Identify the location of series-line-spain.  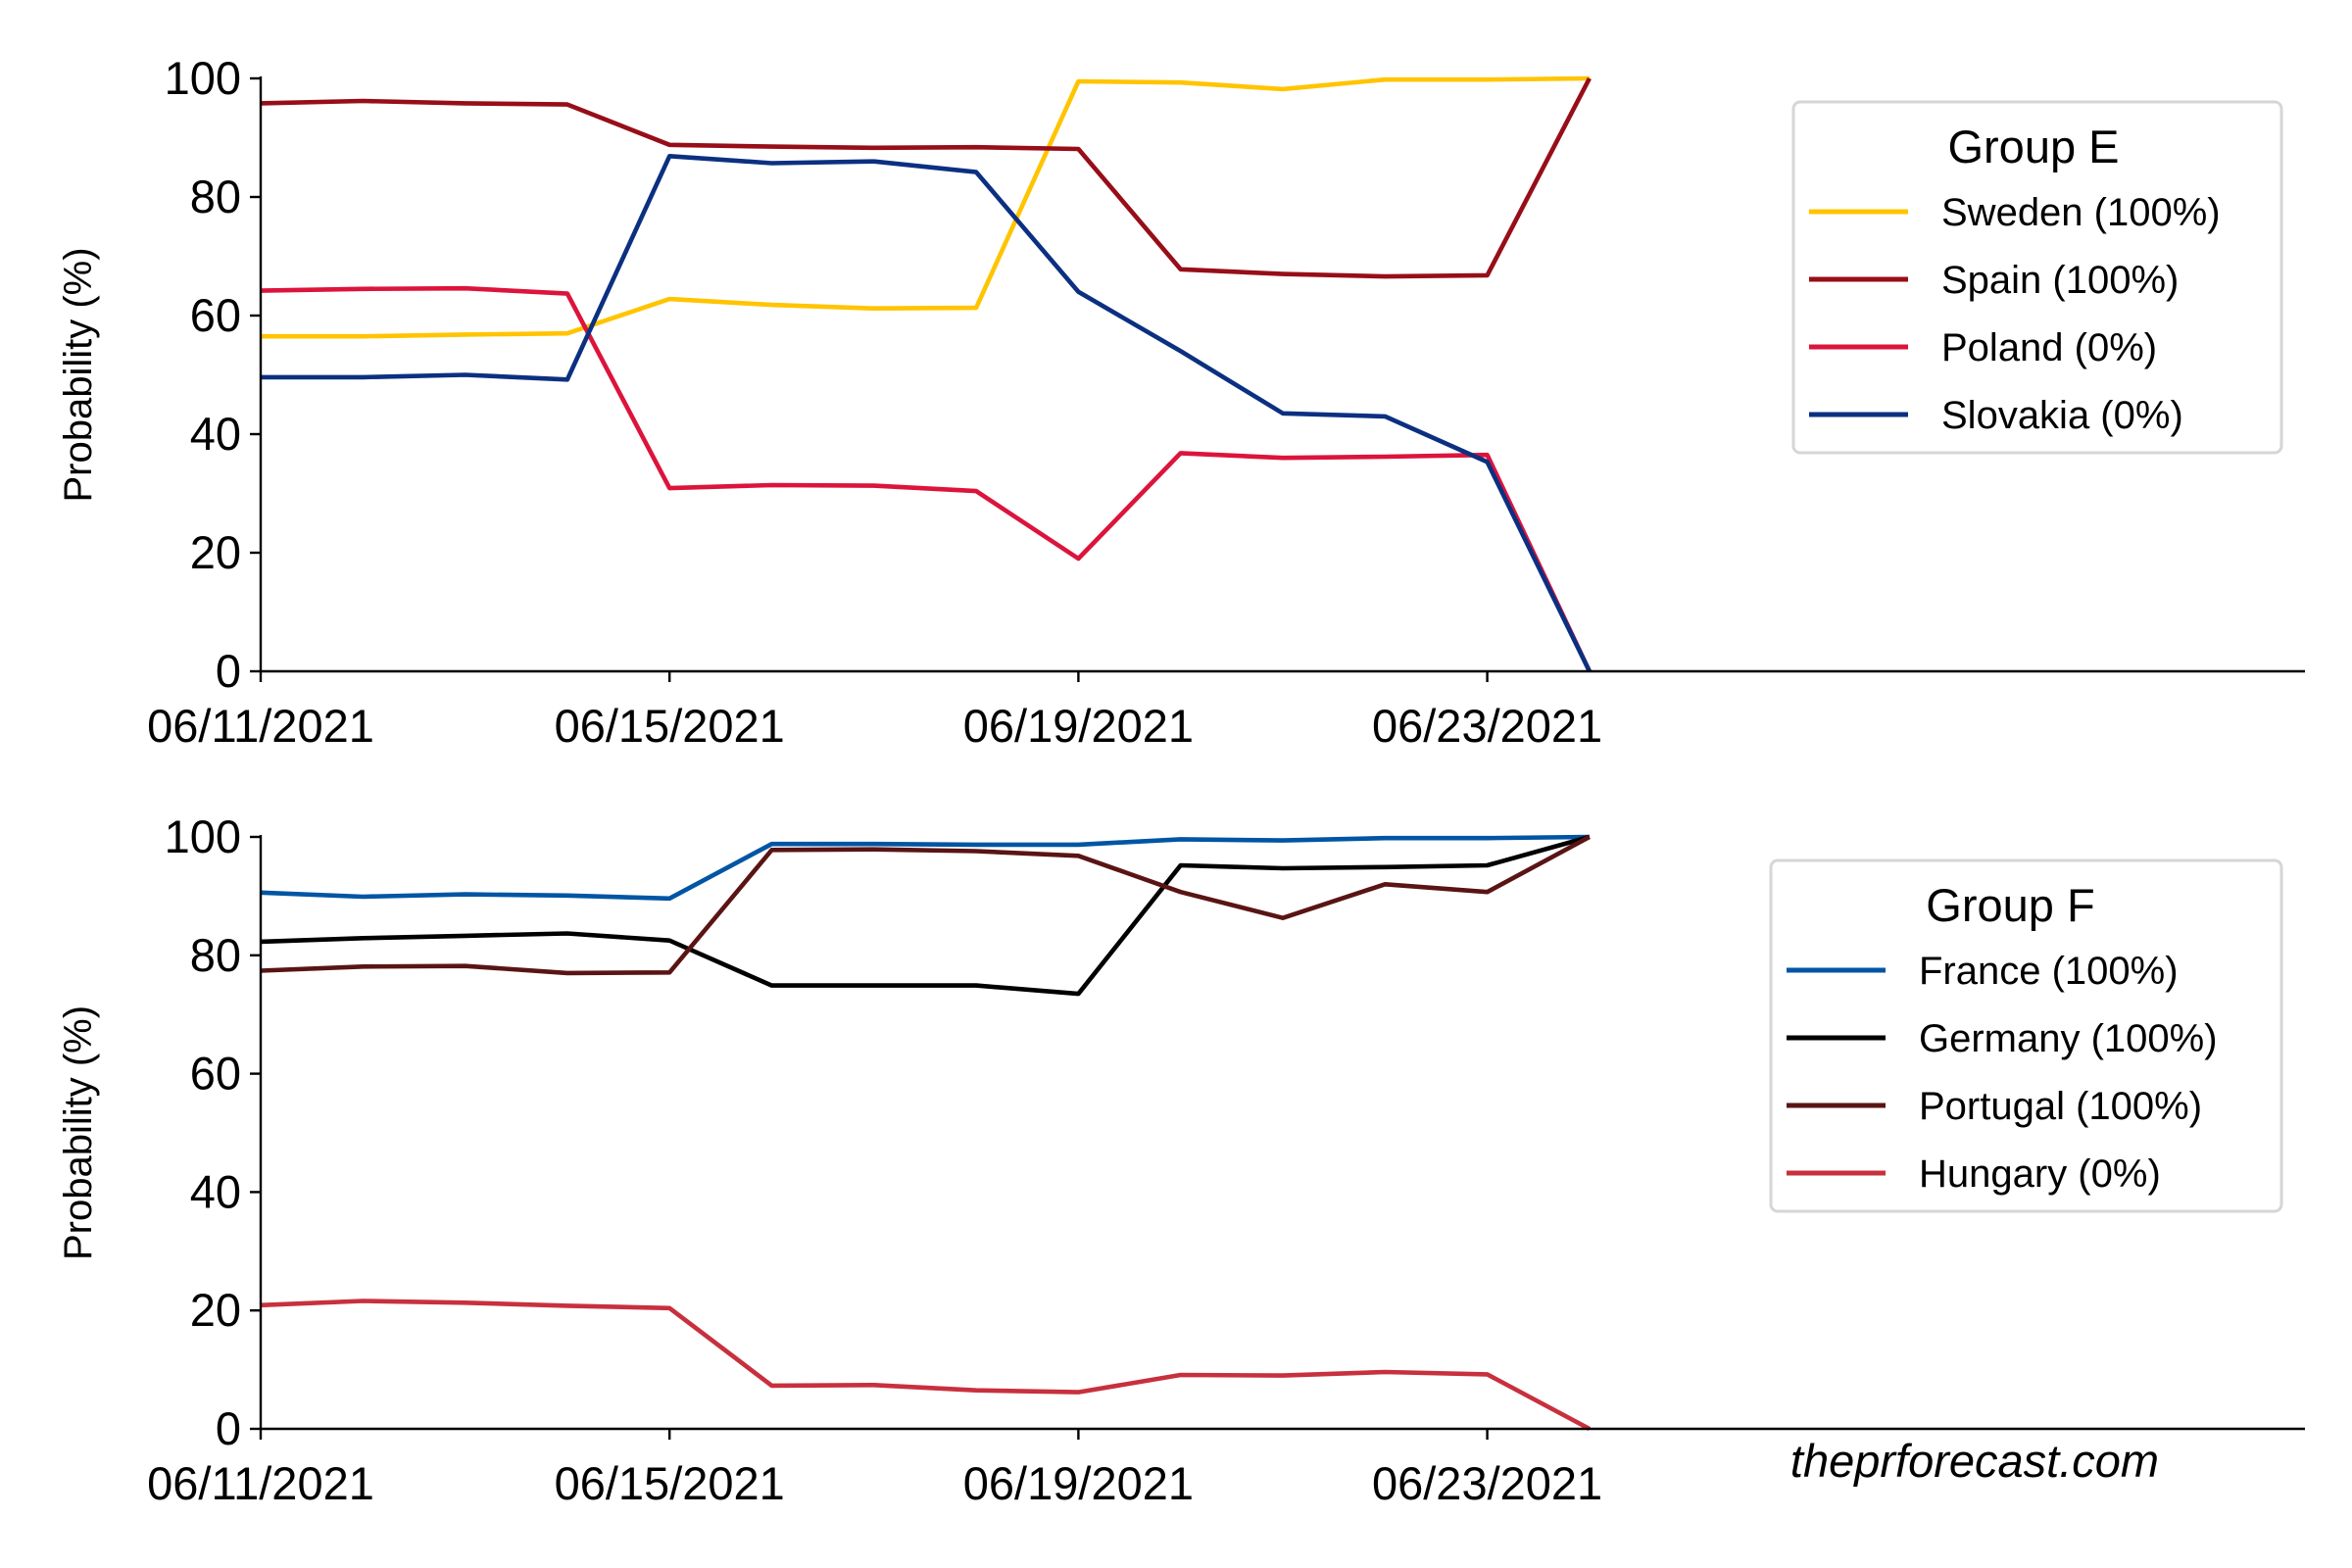
(926, 177).